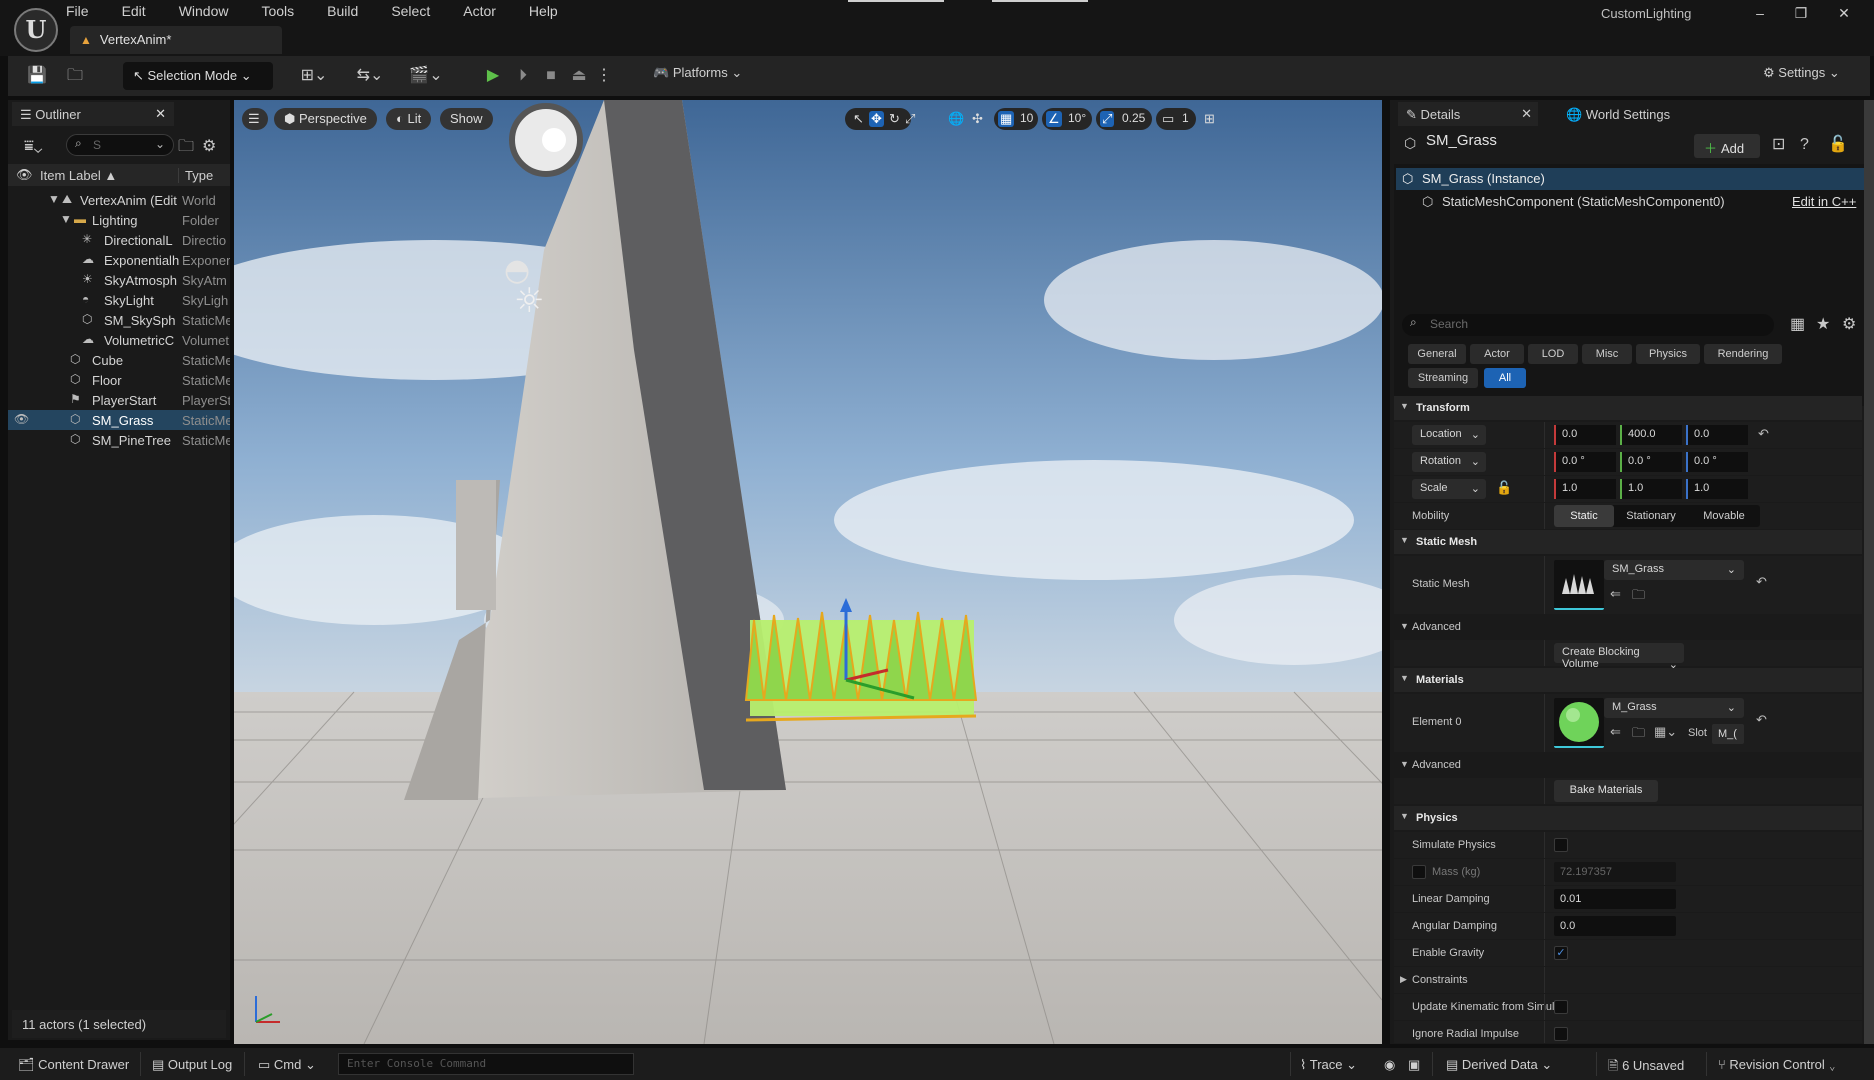  Describe the element at coordinates (1651, 435) in the screenshot. I see `location-y-field: 400.0` at that location.